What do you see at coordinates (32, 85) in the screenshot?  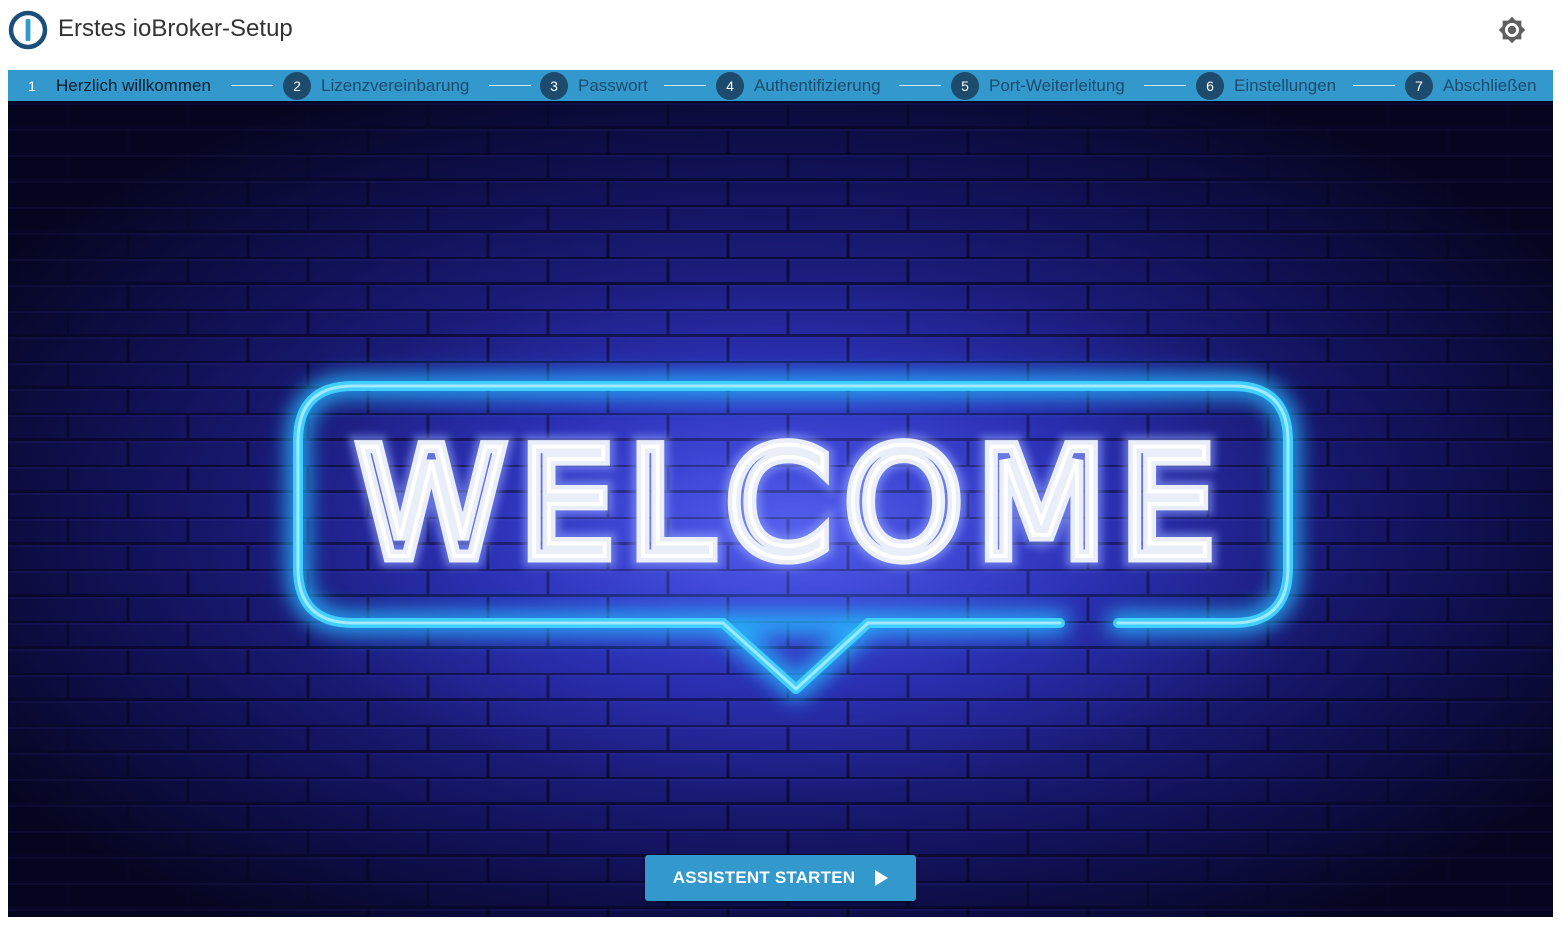 I see `step-number: 1` at bounding box center [32, 85].